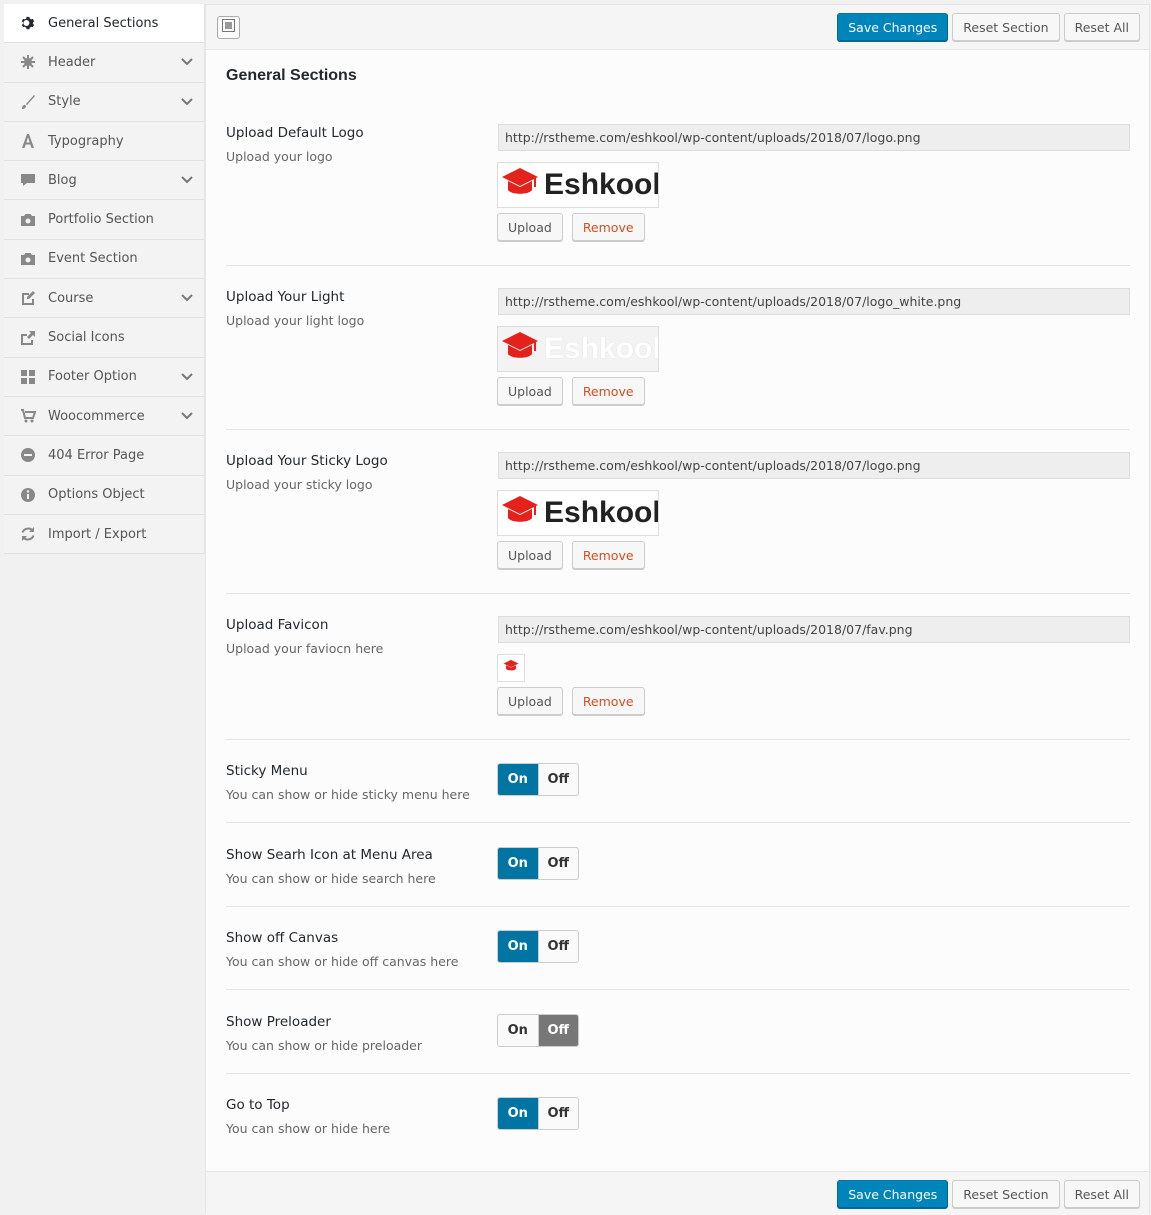  What do you see at coordinates (299, 484) in the screenshot?
I see `field-description: Upload your sticky logo` at bounding box center [299, 484].